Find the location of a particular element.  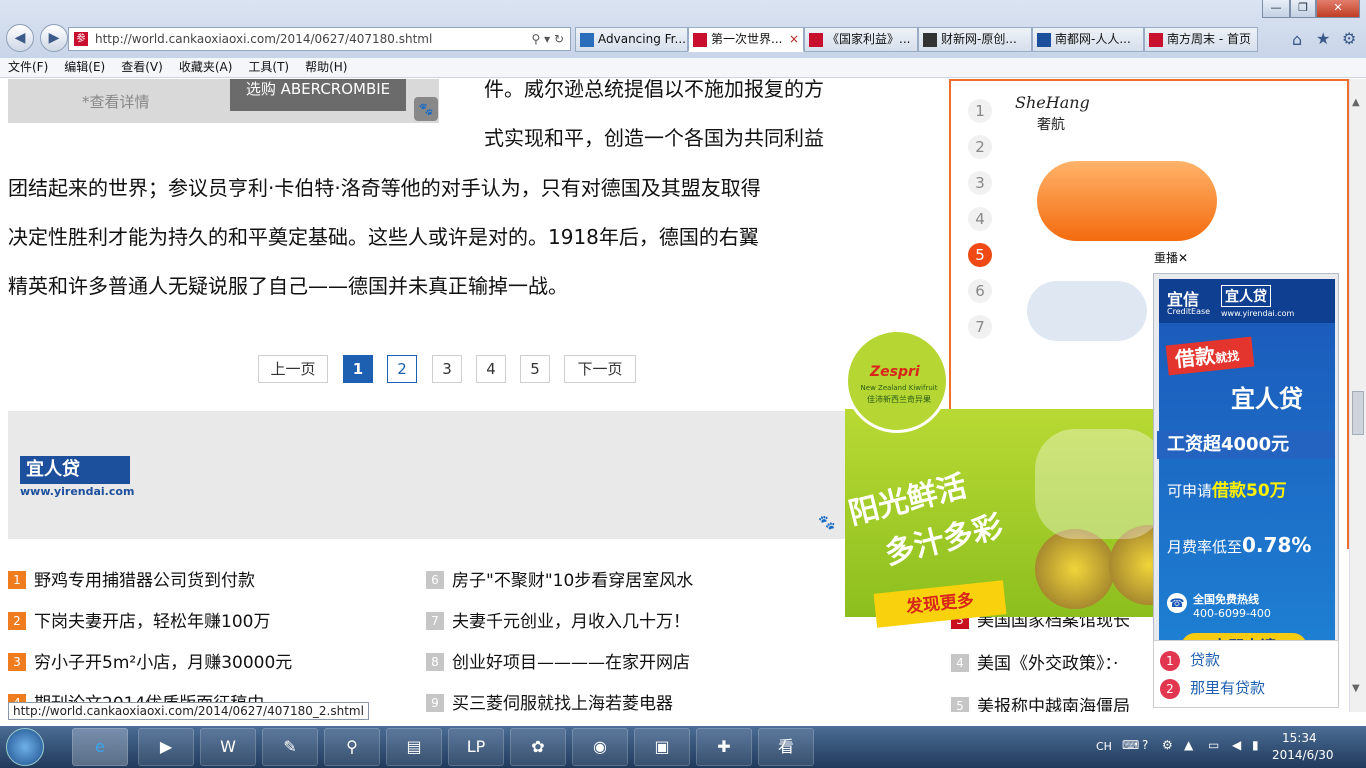

clock-date: 2014/6/30 is located at coordinates (1303, 755).